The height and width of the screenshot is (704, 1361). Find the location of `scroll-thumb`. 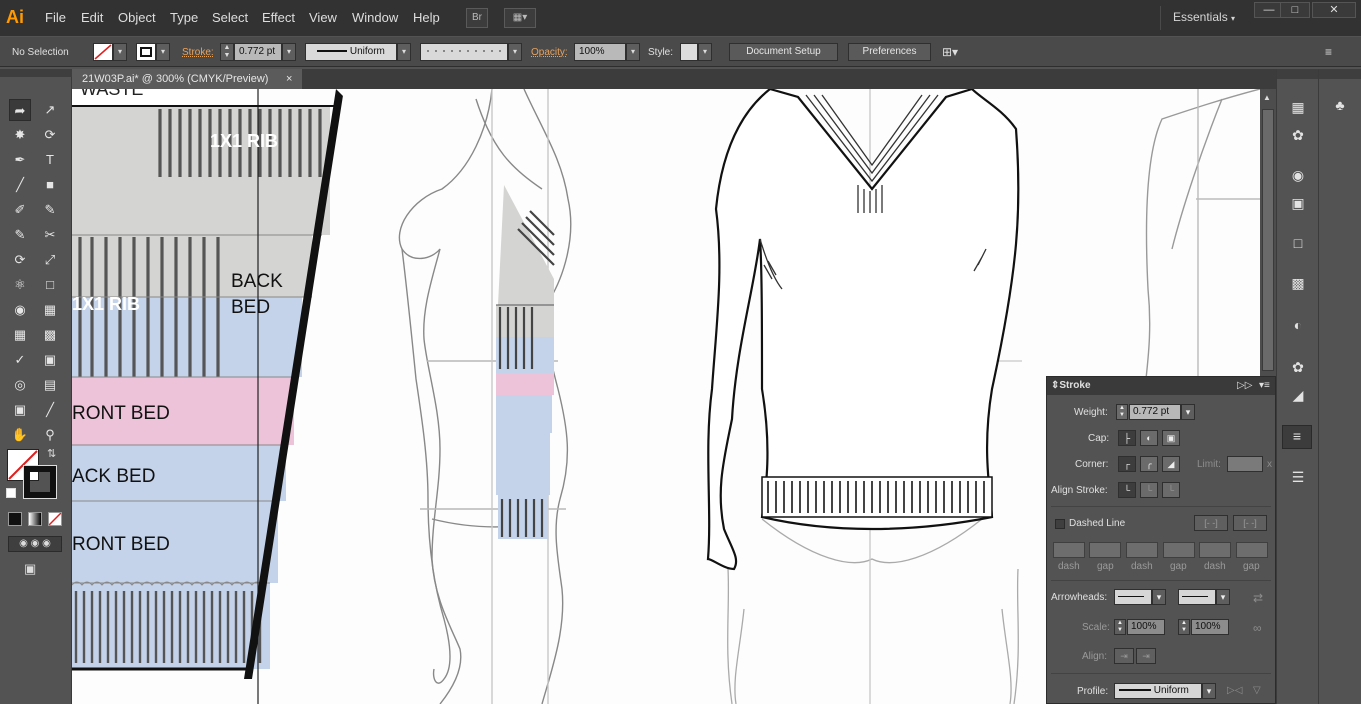

scroll-thumb is located at coordinates (1268, 240).